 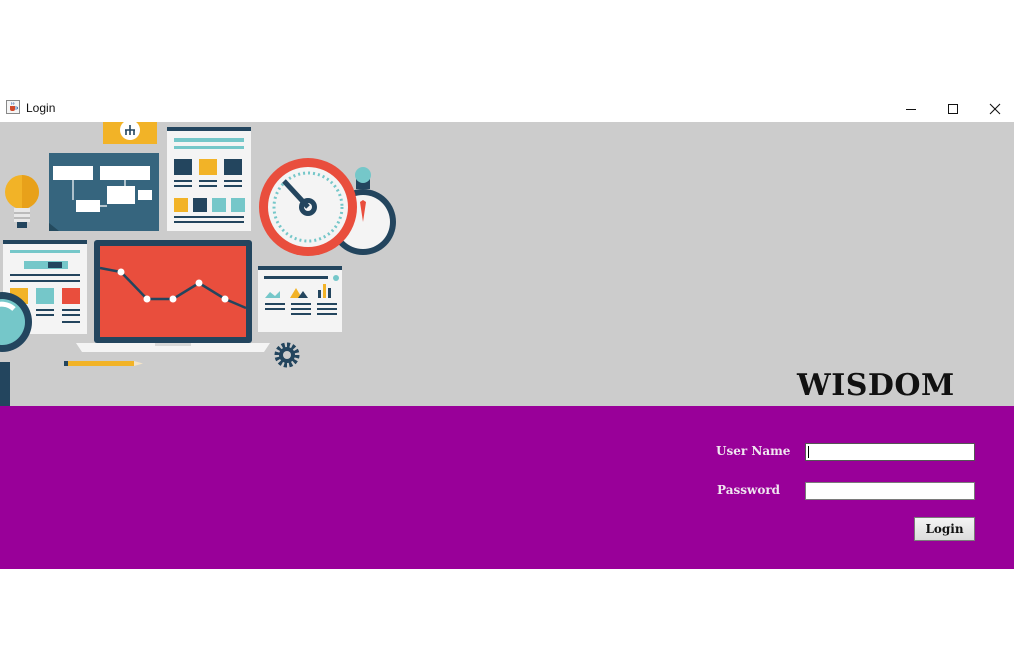 I want to click on java-cup-icon, so click(x=13, y=107).